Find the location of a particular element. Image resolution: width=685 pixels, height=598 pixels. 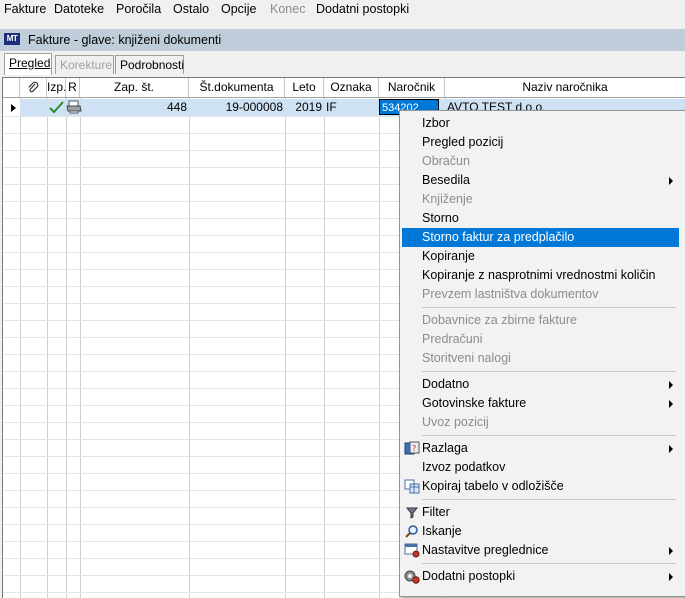

tab-podrobnosti: Podrobnosti is located at coordinates (149, 64).